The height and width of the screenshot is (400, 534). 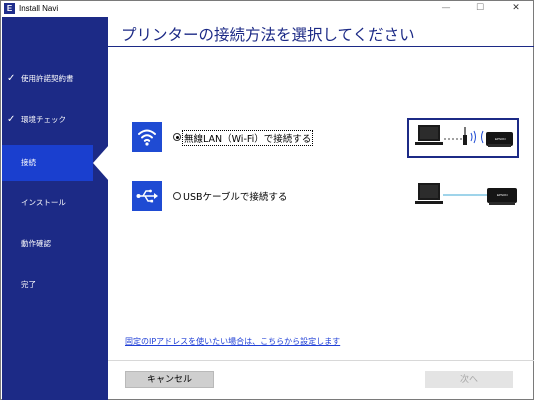 I want to click on usb-radio, so click(x=177, y=196).